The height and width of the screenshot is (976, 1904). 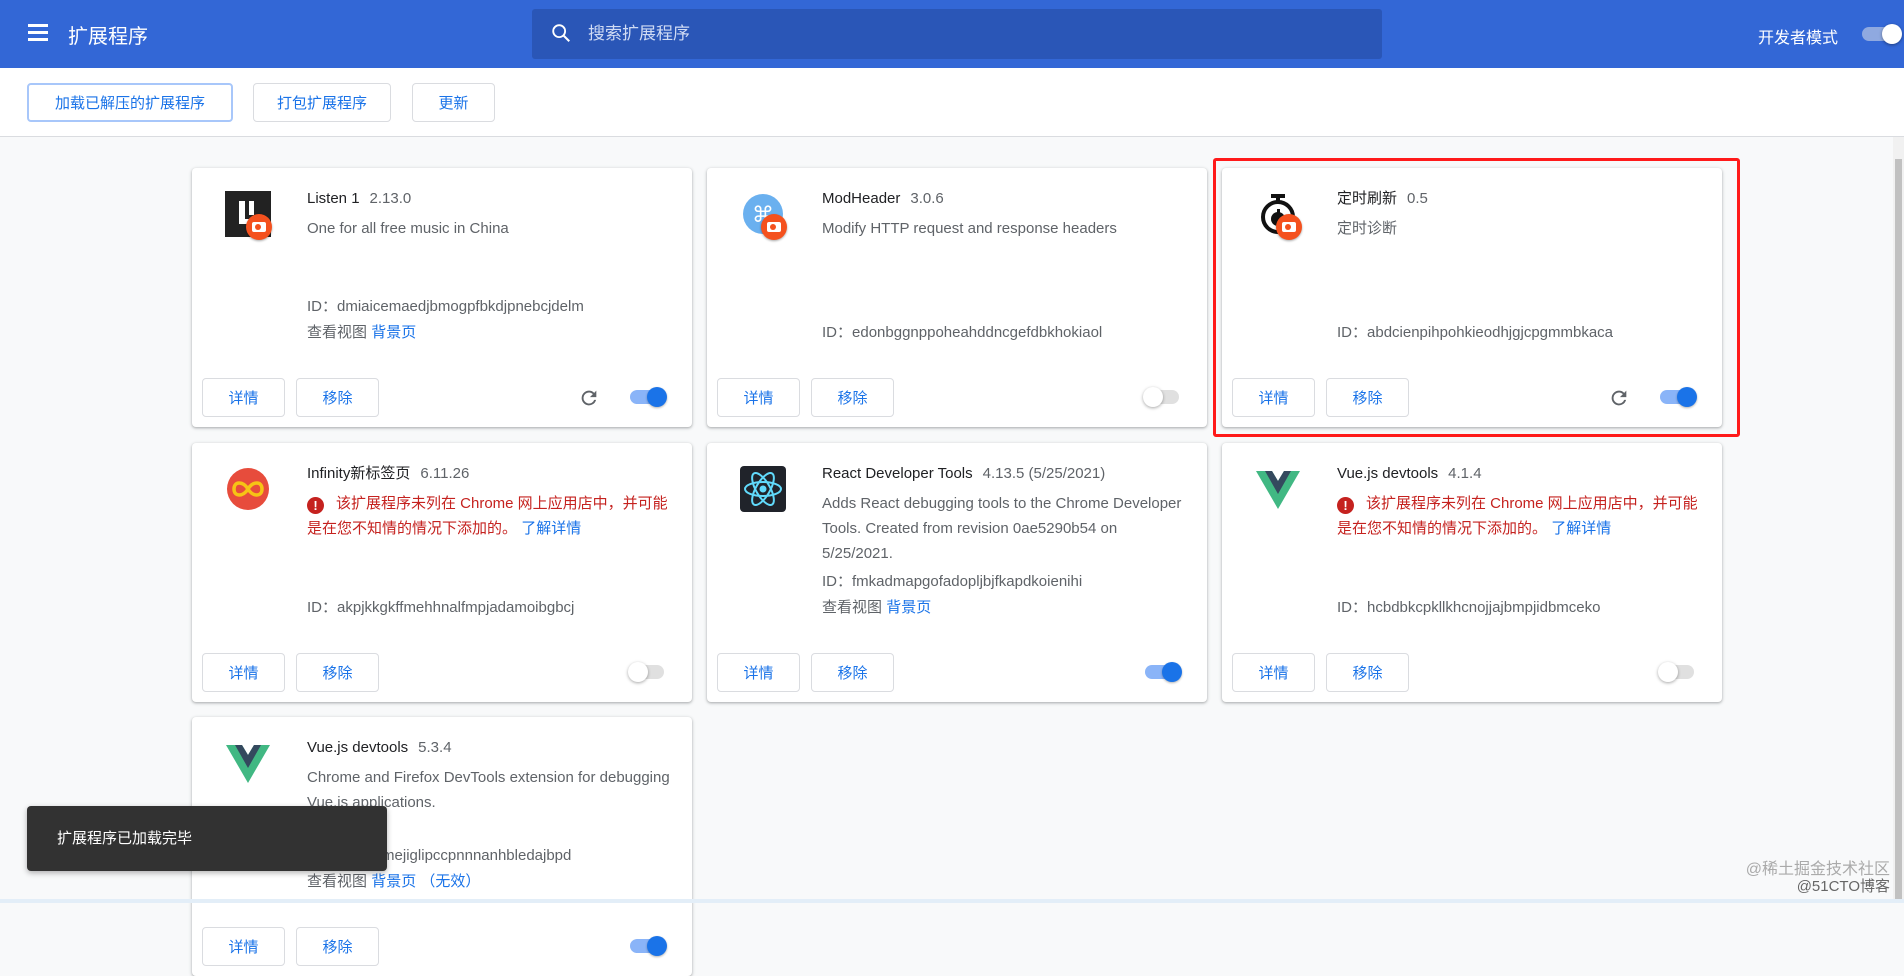 What do you see at coordinates (1367, 228) in the screenshot?
I see `extension-description: 定时诊断` at bounding box center [1367, 228].